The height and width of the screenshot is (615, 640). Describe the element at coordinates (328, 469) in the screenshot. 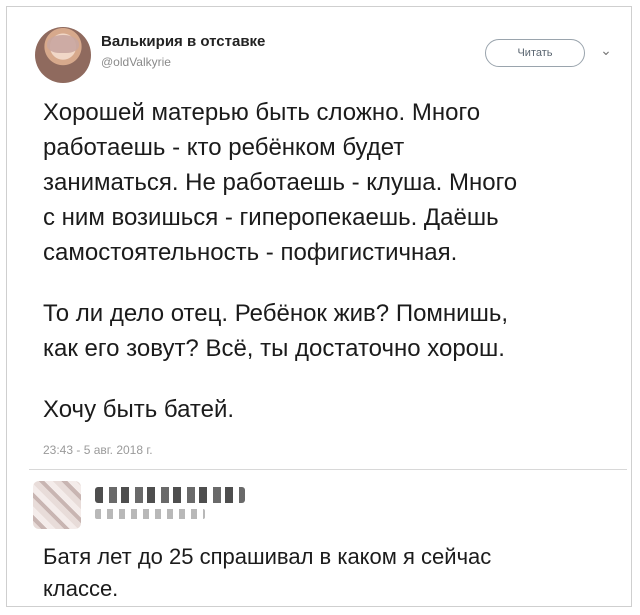

I see `divider` at that location.